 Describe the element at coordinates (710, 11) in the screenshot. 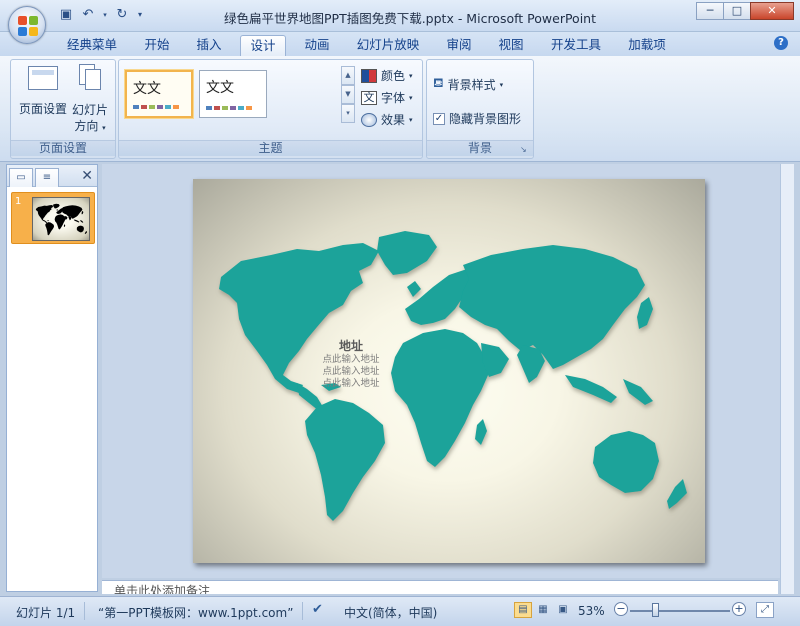

I see `minimize-button: ─` at that location.